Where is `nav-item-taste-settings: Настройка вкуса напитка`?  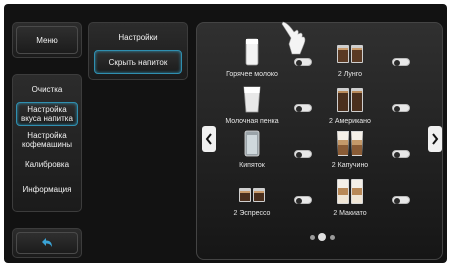
nav-item-taste-settings: Настройка вкуса напитка is located at coordinates (47, 114).